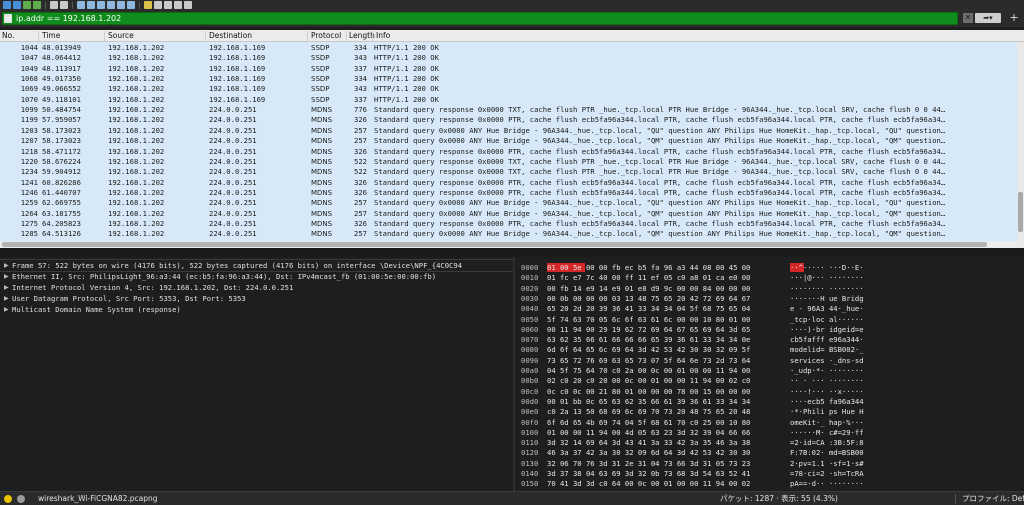 The width and height of the screenshot is (1024, 505). Describe the element at coordinates (148, 5) in the screenshot. I see `colorize-icon` at that location.